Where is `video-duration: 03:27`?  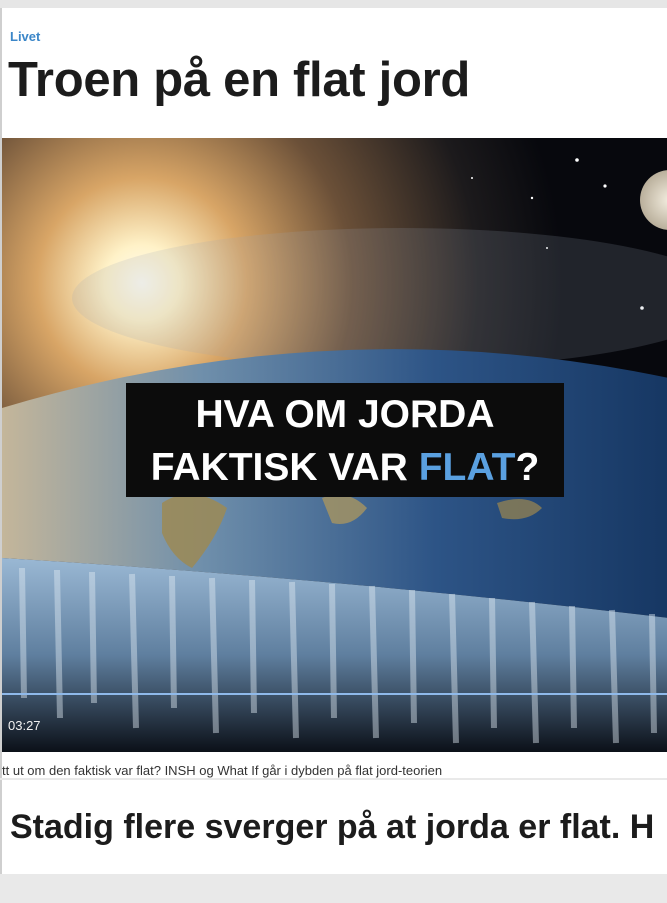 video-duration: 03:27 is located at coordinates (24, 725).